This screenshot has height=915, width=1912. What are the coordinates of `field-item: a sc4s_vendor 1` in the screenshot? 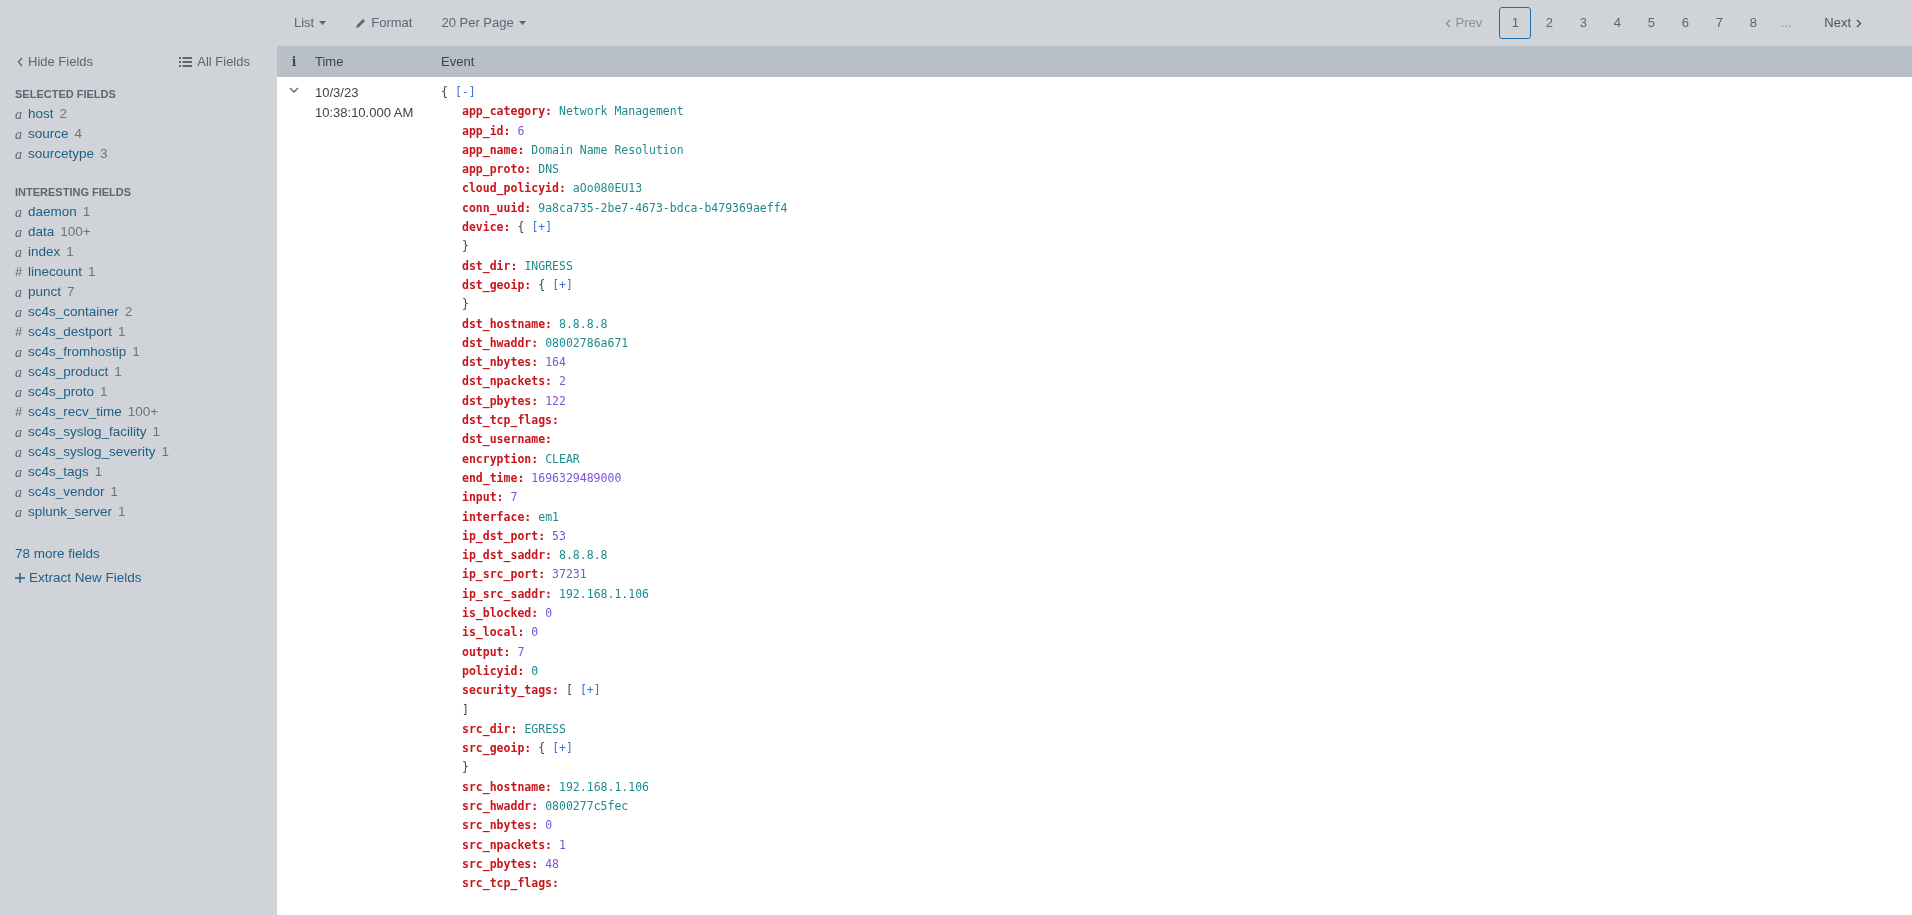 It's located at (146, 492).